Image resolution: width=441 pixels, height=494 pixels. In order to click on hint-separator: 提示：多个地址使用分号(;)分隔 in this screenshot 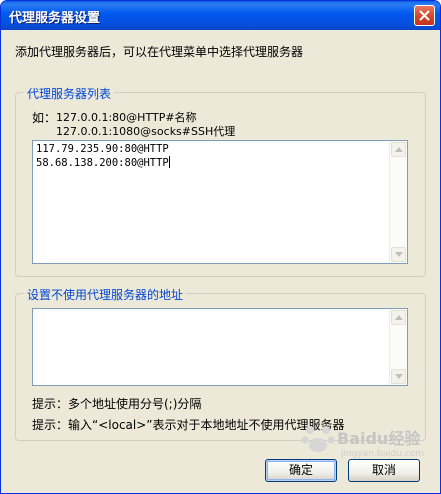, I will do `click(117, 404)`.